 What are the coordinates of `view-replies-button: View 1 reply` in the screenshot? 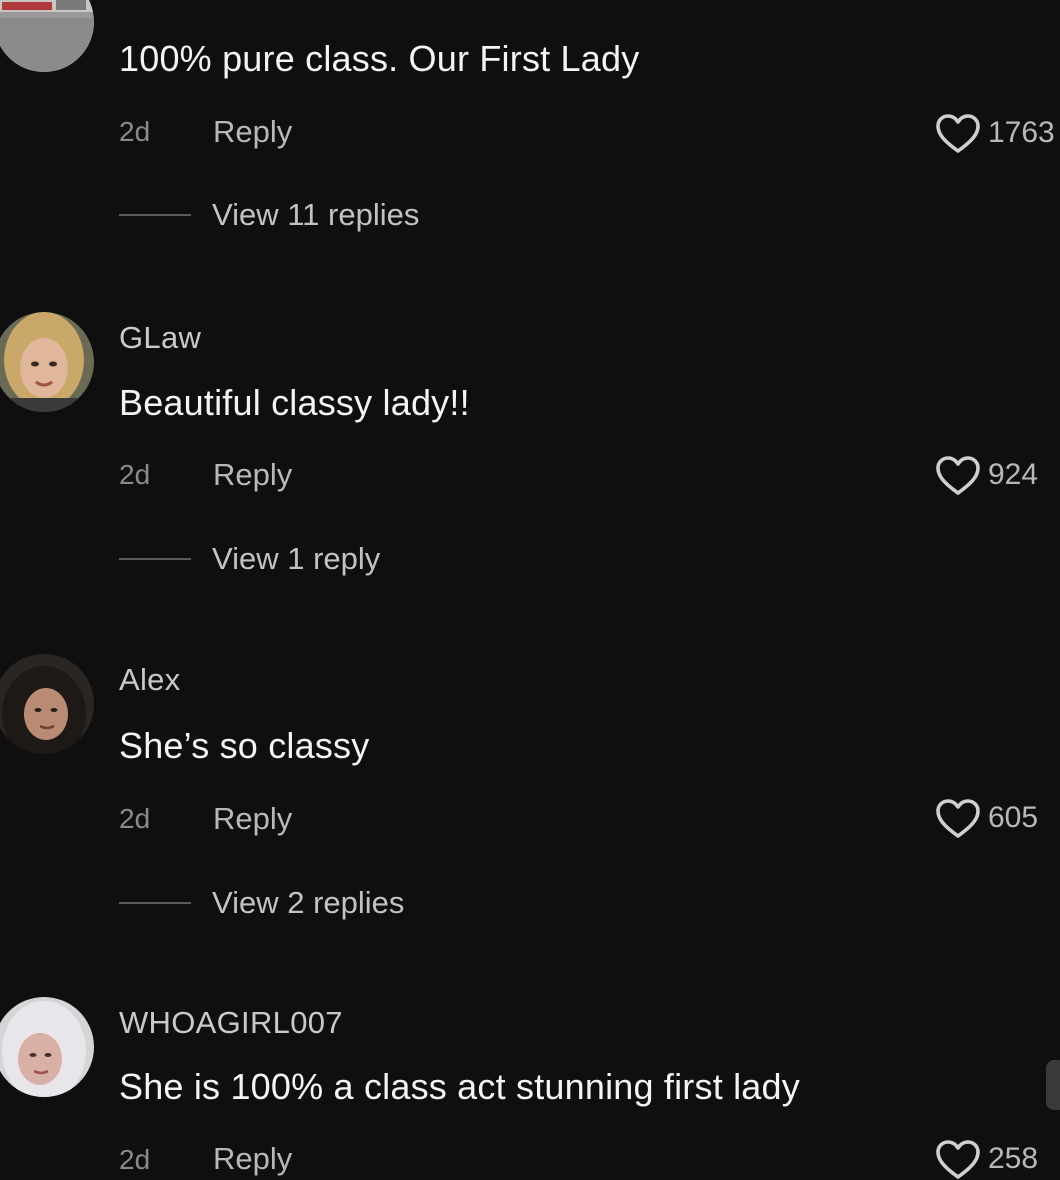 It's located at (249, 559).